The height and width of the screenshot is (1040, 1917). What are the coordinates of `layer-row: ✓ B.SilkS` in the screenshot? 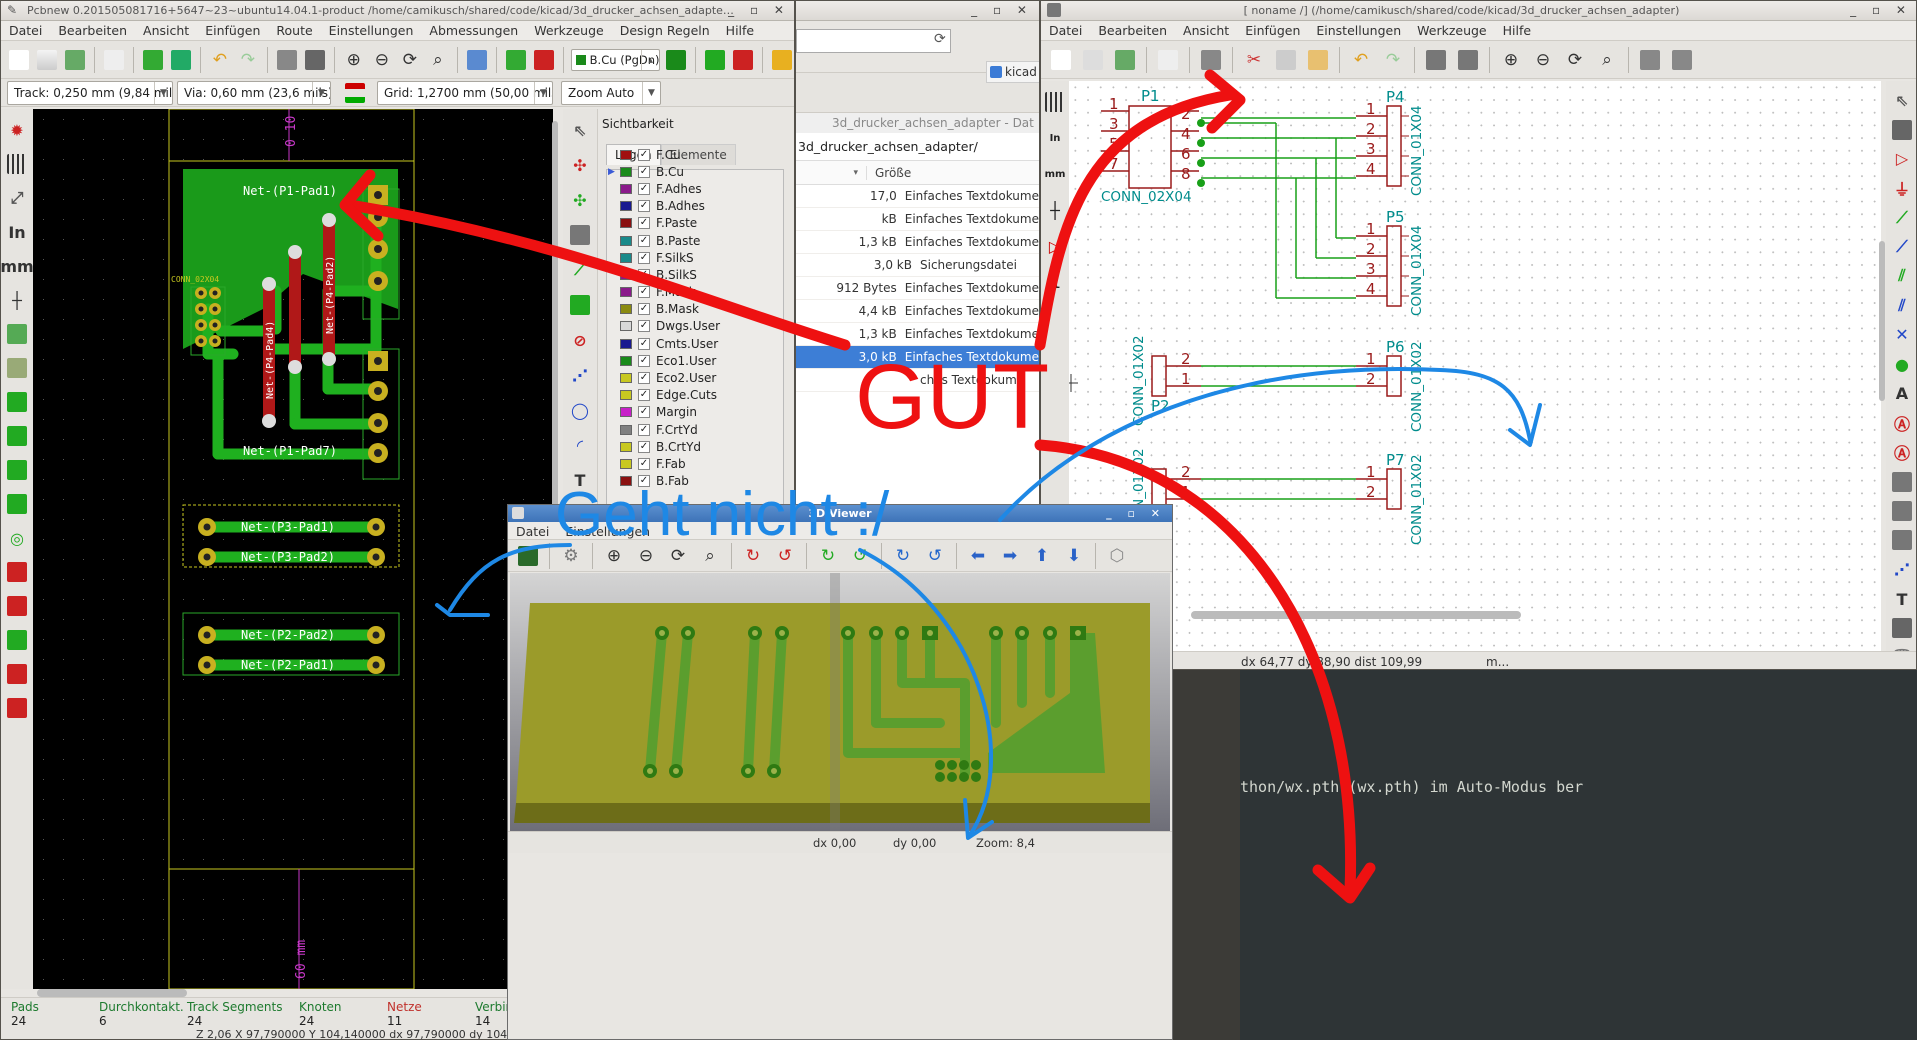 It's located at (696, 274).